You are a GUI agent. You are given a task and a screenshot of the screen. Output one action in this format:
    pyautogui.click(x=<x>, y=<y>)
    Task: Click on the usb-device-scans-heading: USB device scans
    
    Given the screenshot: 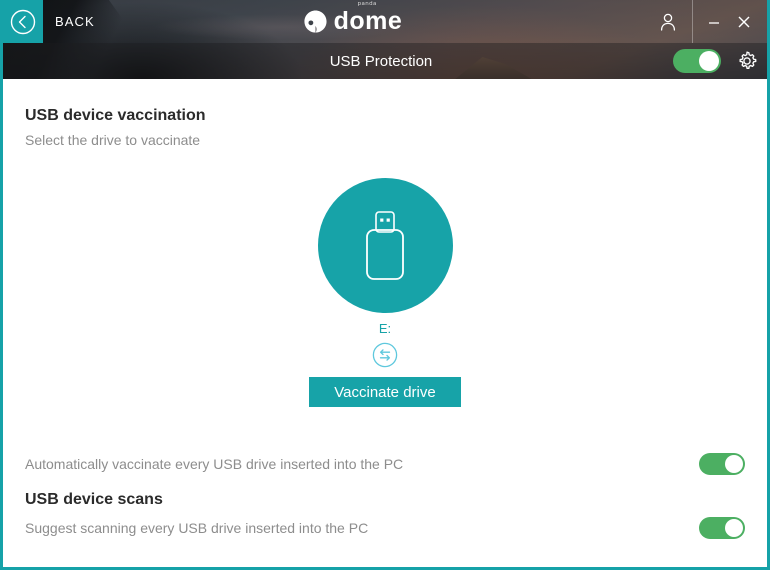 What is the action you would take?
    pyautogui.click(x=94, y=499)
    